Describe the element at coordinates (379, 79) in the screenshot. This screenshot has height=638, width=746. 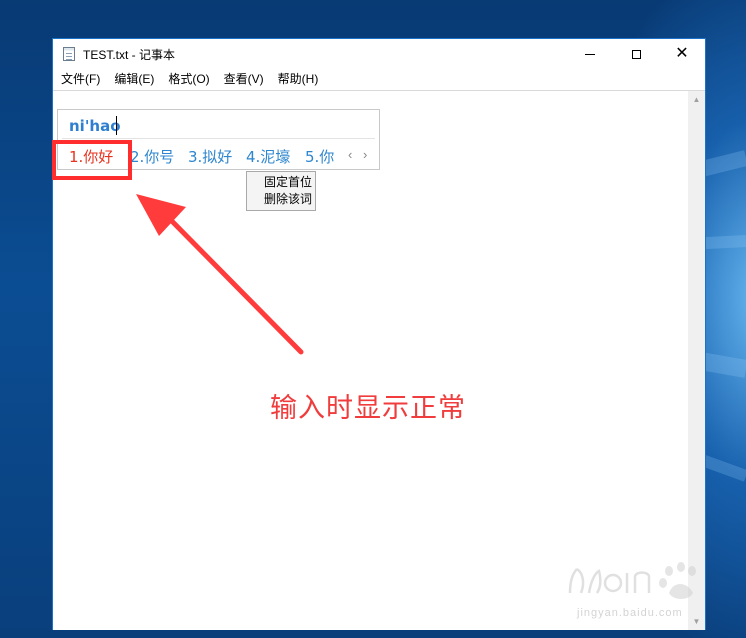
I see `menu-bar: 文件(F) 编辑(E) 格式(O) 查看(V) 帮助(H)` at that location.